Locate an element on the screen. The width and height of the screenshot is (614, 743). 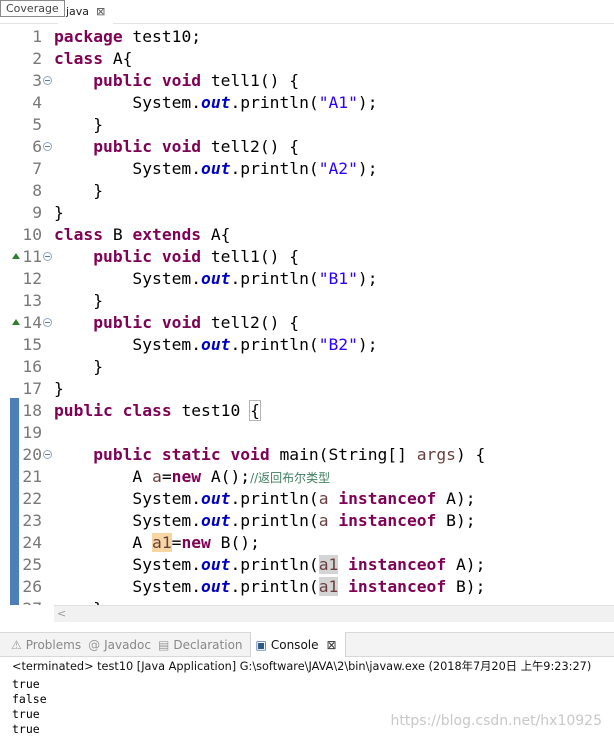
code-line: 25 System.out.println(a1 instanceof A); is located at coordinates (307, 565).